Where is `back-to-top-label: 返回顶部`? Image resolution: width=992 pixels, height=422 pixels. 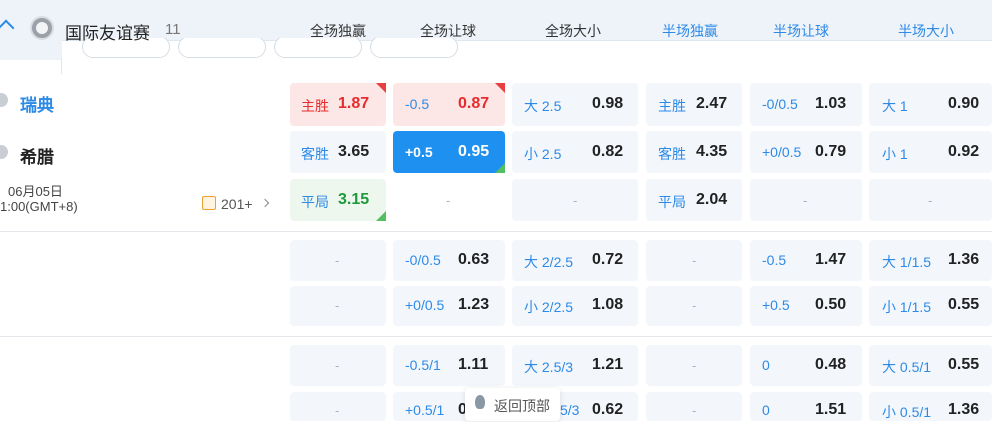 back-to-top-label: 返回顶部 is located at coordinates (522, 406).